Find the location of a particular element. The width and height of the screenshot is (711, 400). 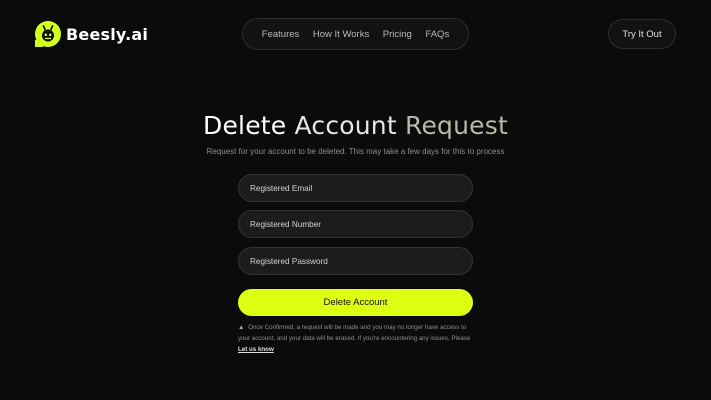

registered-password-input is located at coordinates (355, 261).